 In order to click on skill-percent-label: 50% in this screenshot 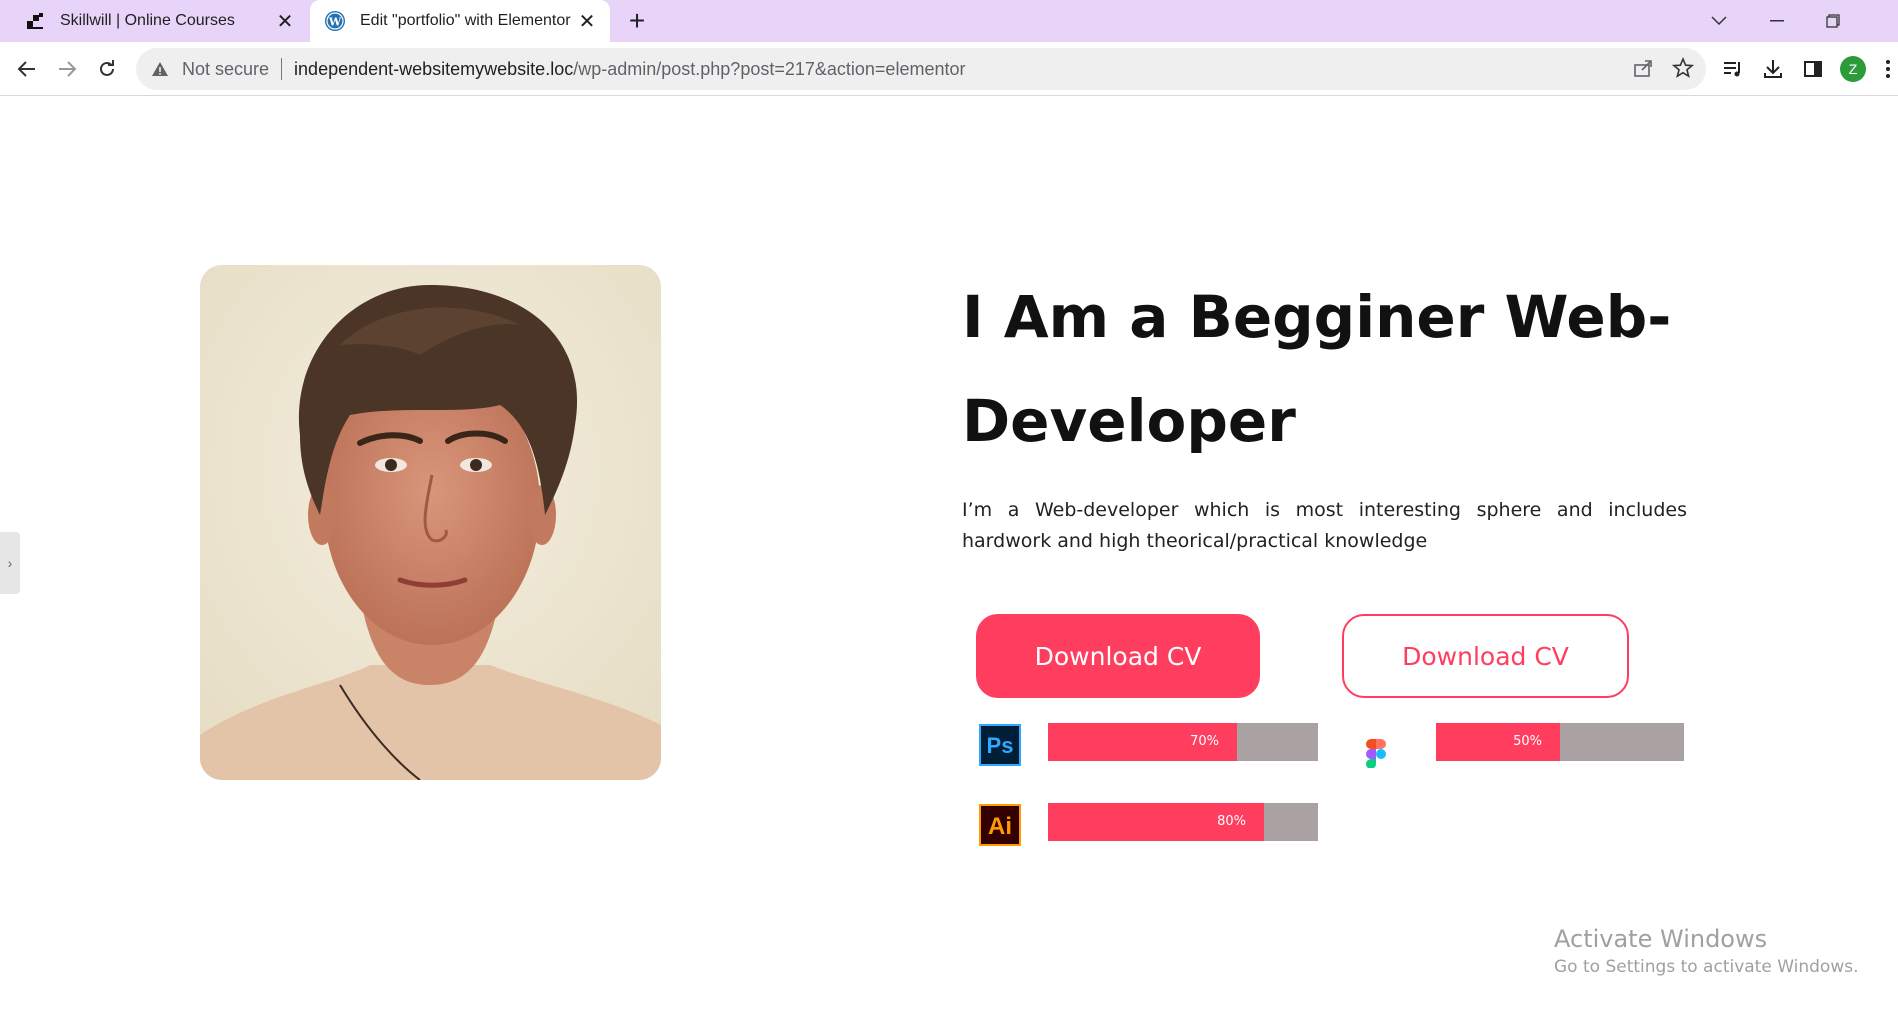, I will do `click(1527, 741)`.